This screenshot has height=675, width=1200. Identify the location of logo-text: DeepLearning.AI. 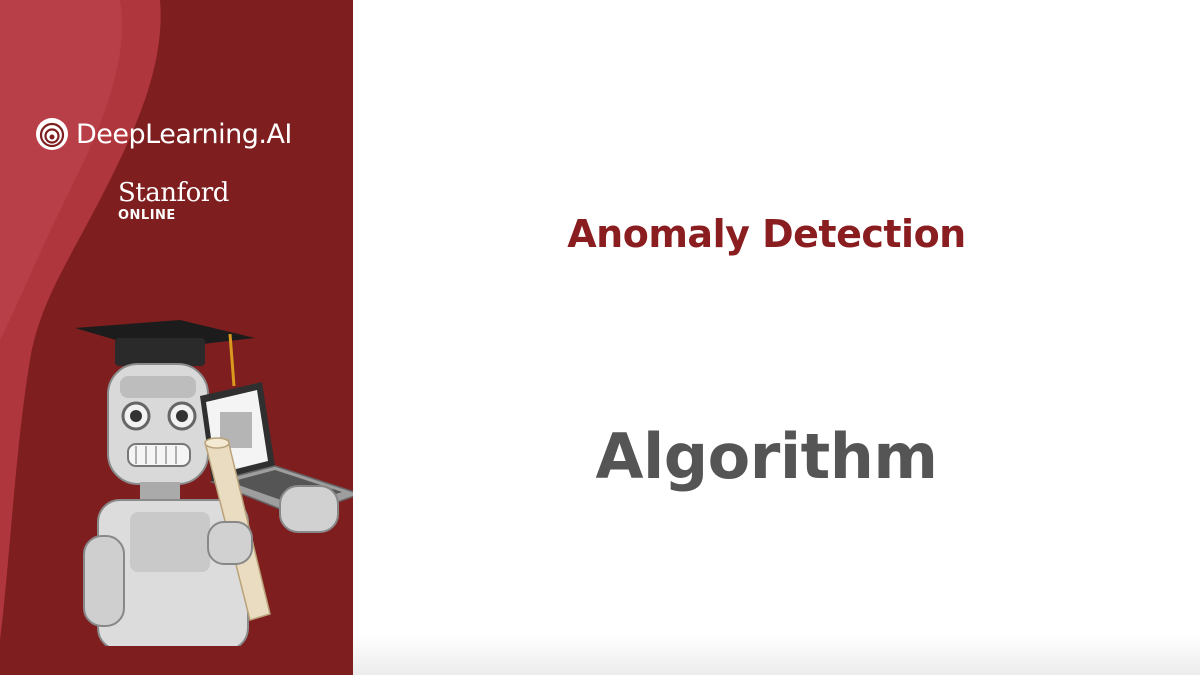
(184, 134).